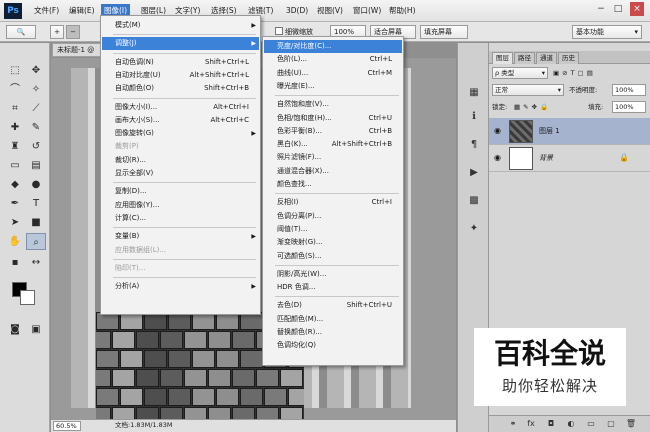 Image resolution: width=650 pixels, height=432 pixels. Describe the element at coordinates (546, 58) in the screenshot. I see `tab-channels: 通道` at that location.